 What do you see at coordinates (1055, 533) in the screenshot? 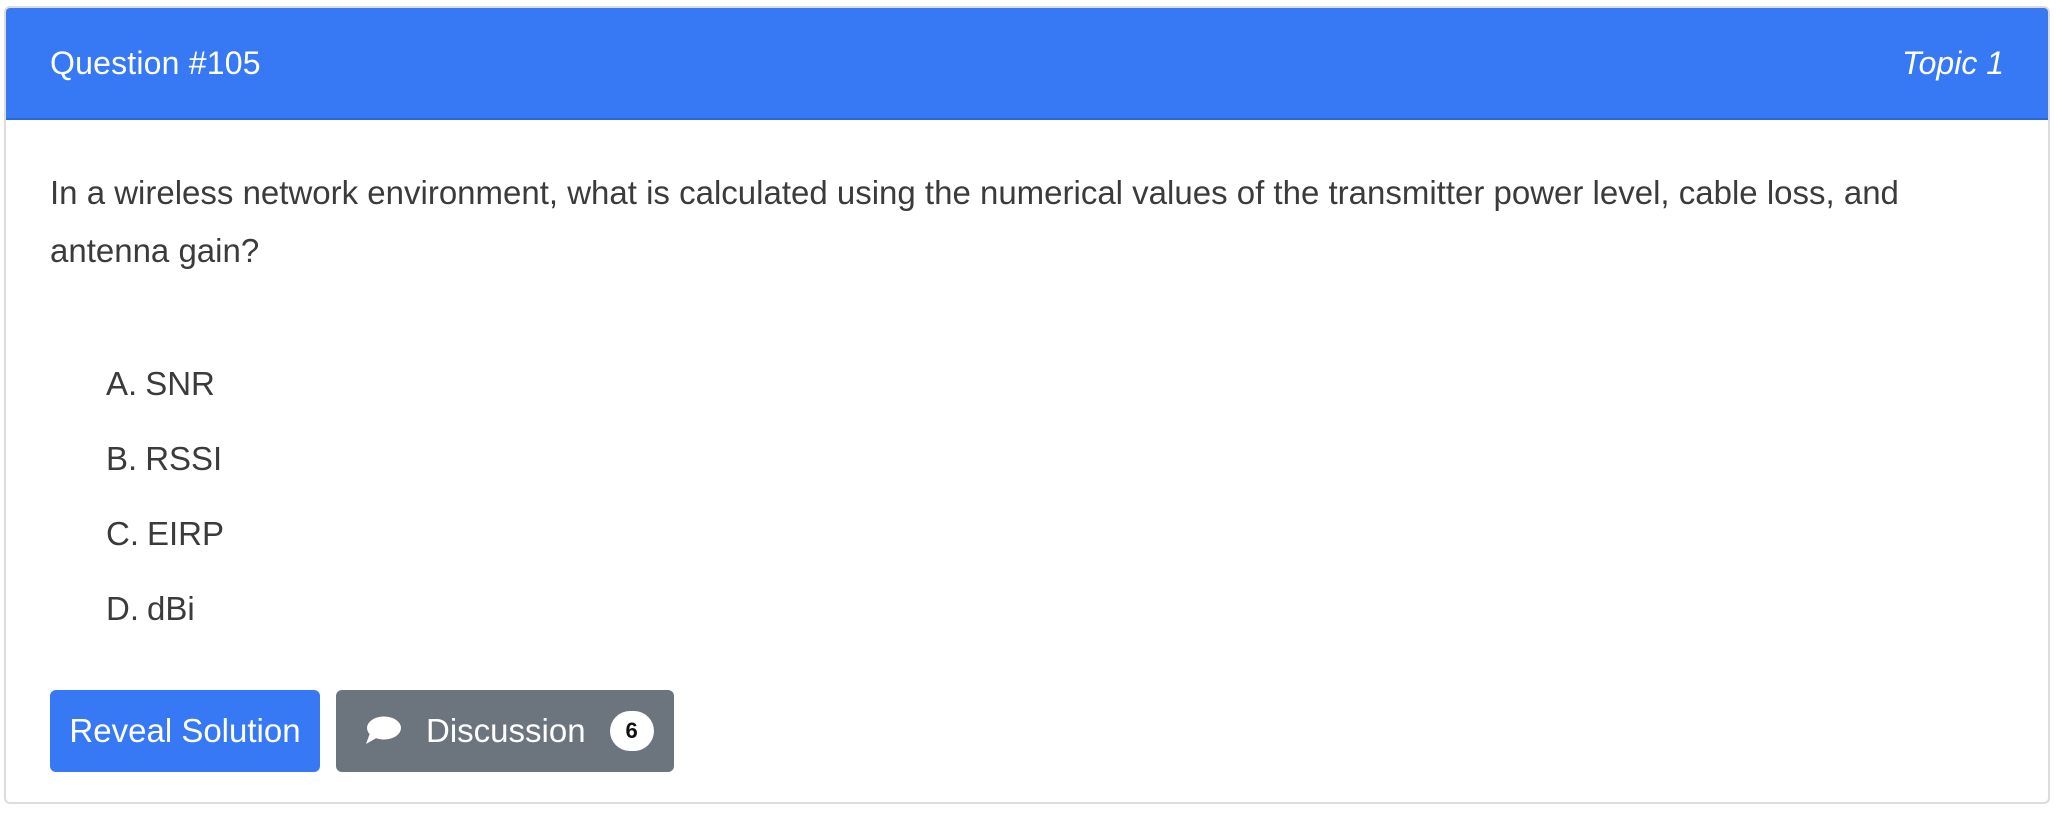
I see `choice-c: C. EIRP` at bounding box center [1055, 533].